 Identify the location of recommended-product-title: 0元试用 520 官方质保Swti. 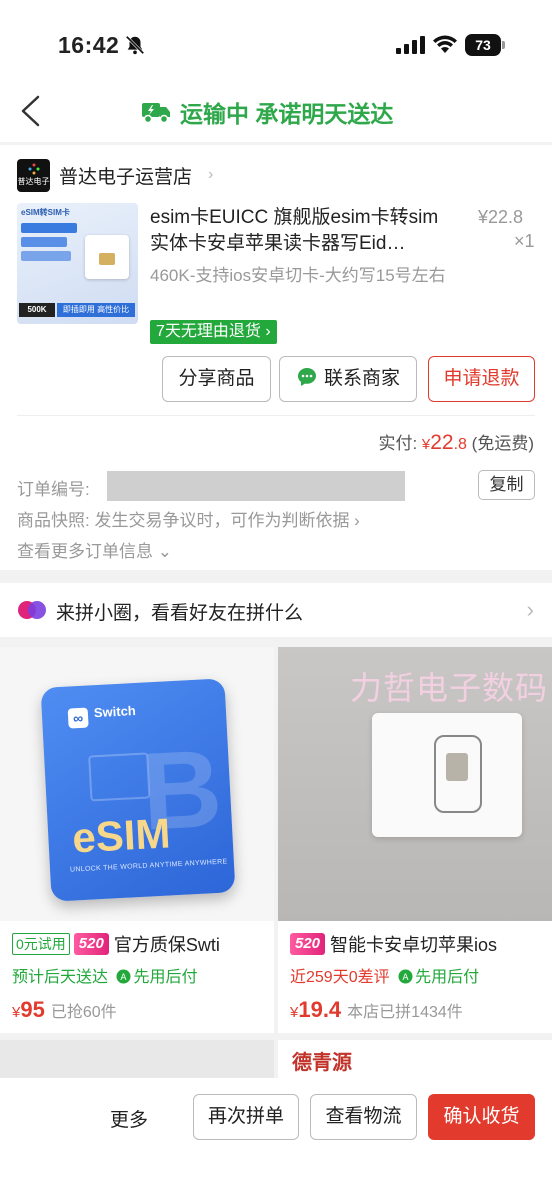
(140, 944).